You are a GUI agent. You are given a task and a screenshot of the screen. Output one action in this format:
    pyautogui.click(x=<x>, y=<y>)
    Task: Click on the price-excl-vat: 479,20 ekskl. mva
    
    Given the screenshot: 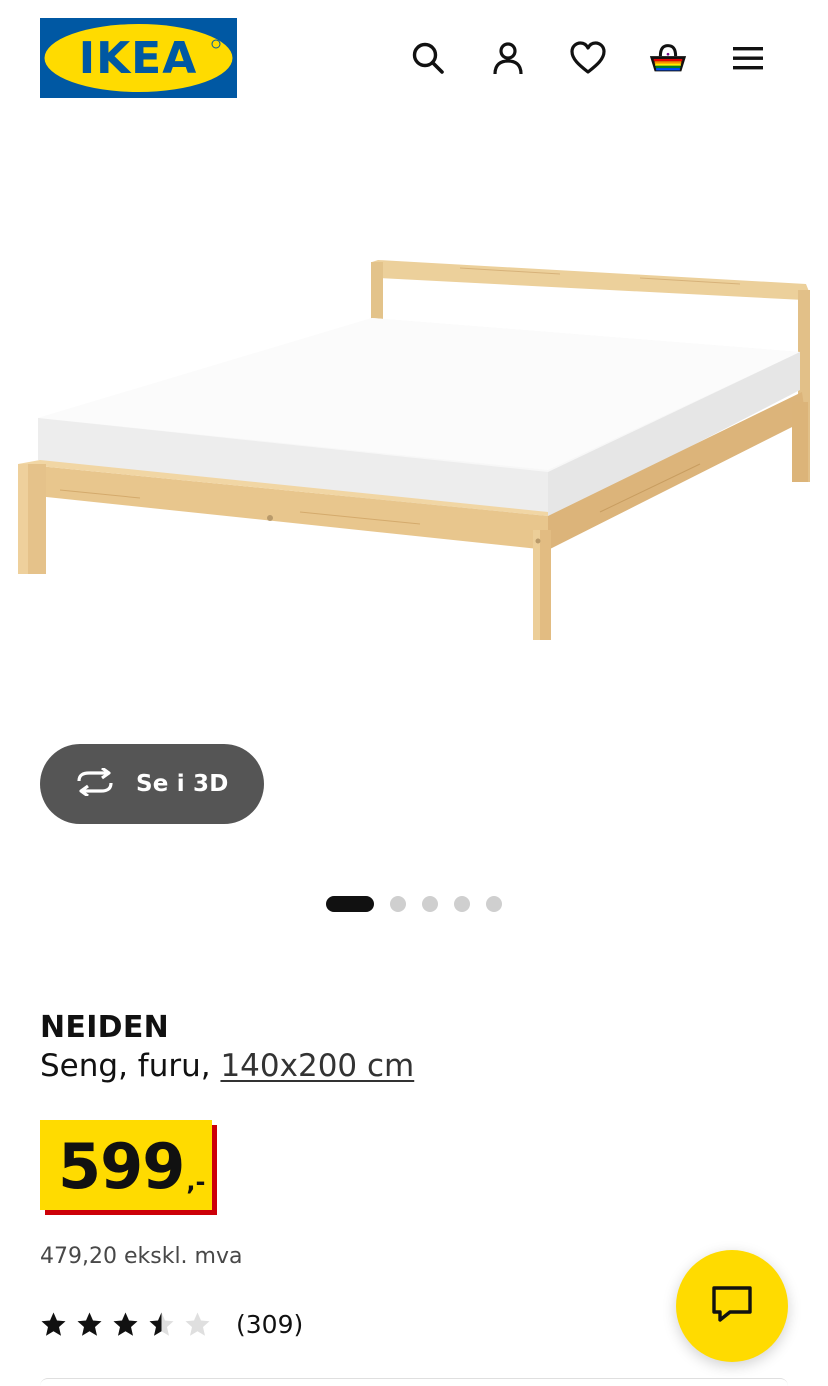 What is the action you would take?
    pyautogui.click(x=141, y=1256)
    